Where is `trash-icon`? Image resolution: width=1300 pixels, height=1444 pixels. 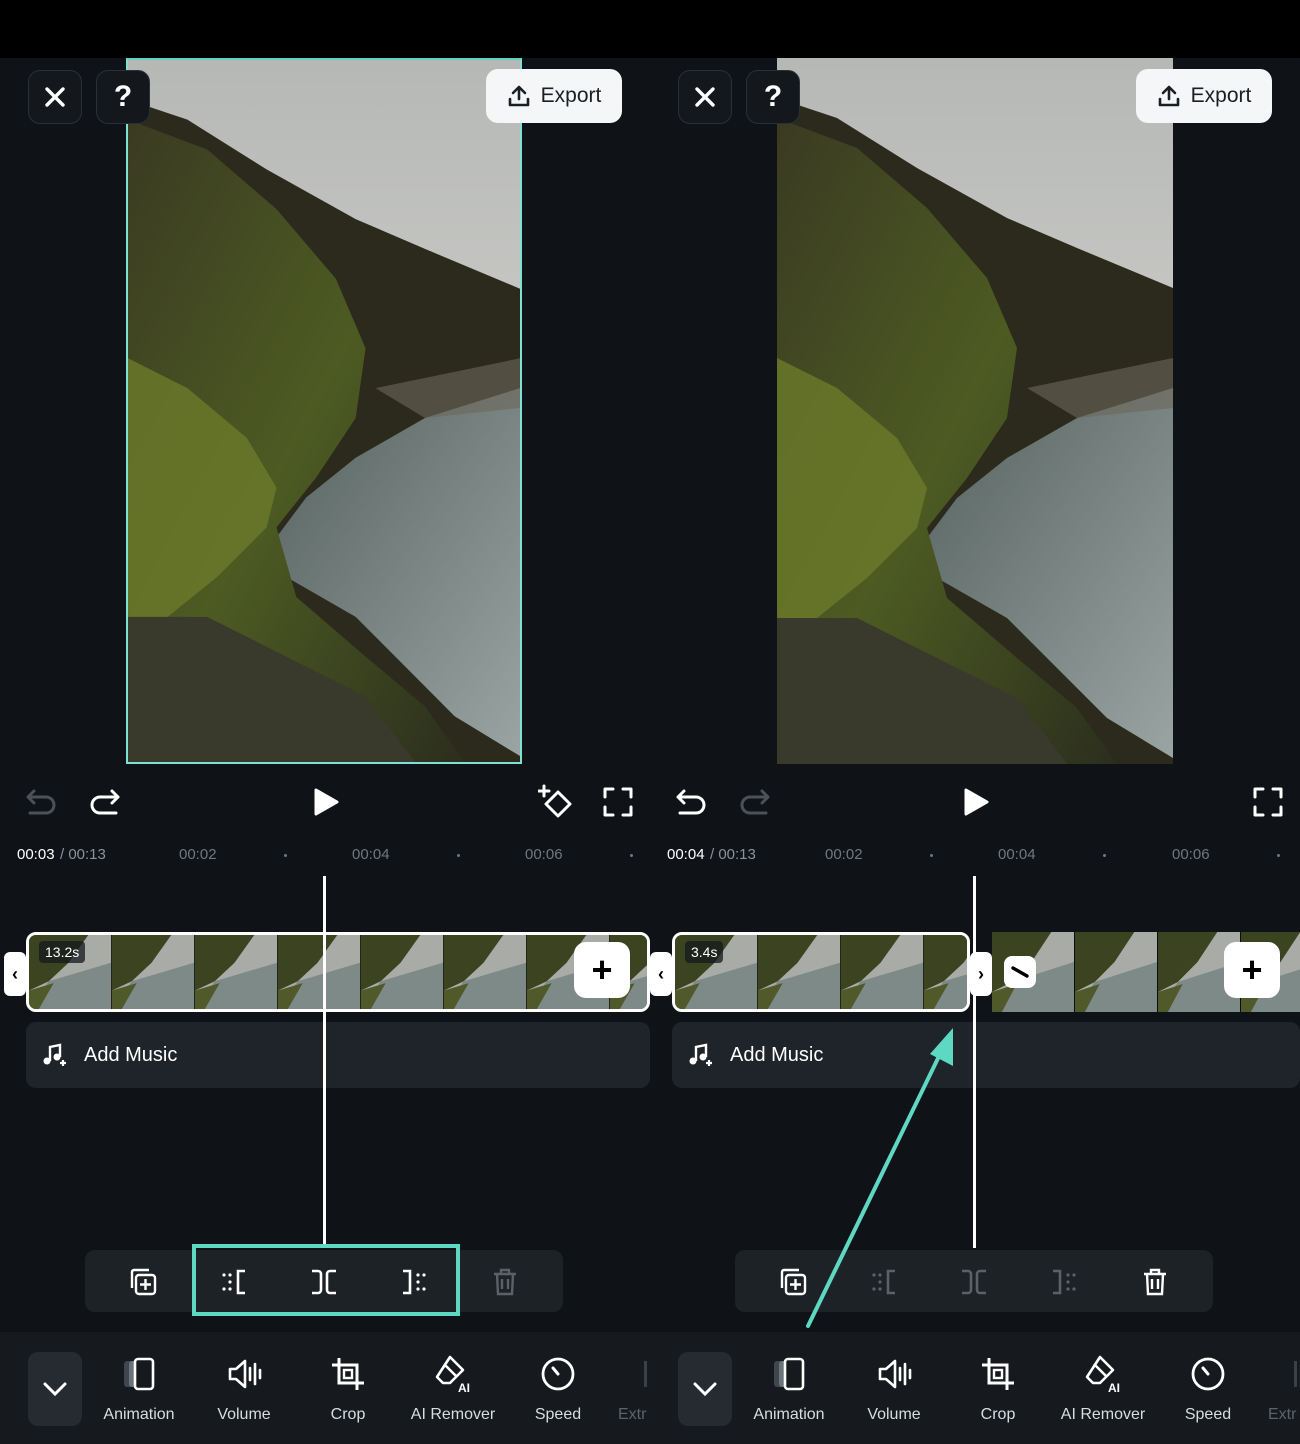
trash-icon is located at coordinates (1155, 1282).